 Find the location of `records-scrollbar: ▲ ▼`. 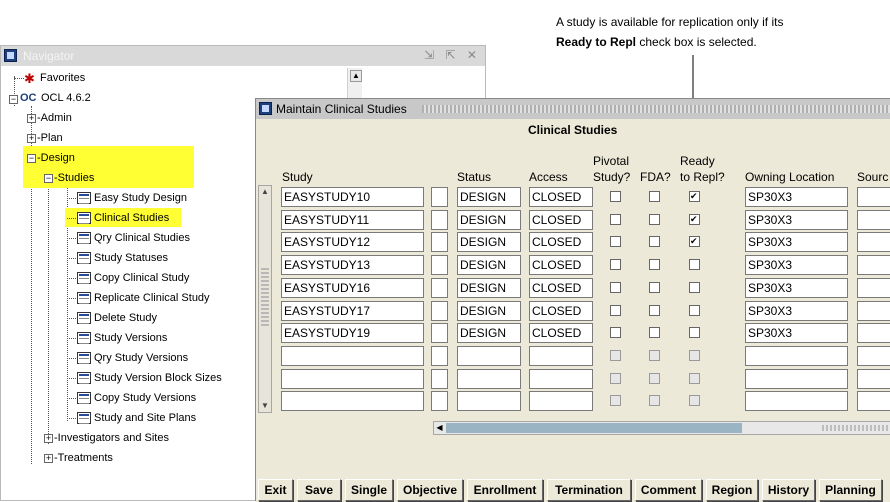

records-scrollbar: ▲ ▼ is located at coordinates (265, 299).